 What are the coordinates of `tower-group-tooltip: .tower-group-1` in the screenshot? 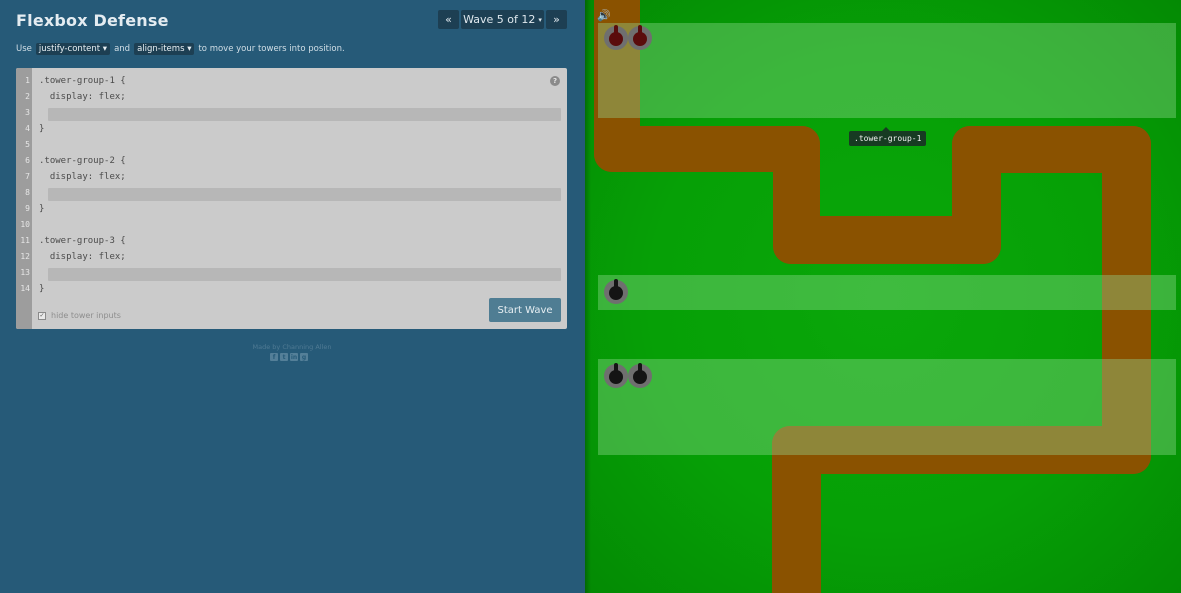 It's located at (888, 136).